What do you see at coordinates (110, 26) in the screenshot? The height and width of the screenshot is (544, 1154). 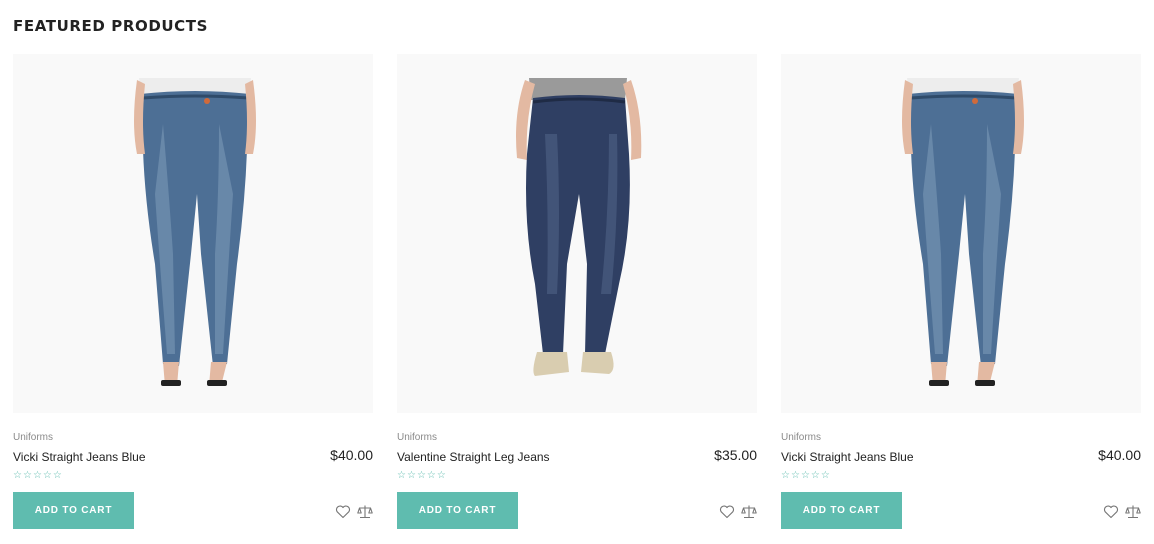 I see `section-title: FEATURED PRODUCTS` at bounding box center [110, 26].